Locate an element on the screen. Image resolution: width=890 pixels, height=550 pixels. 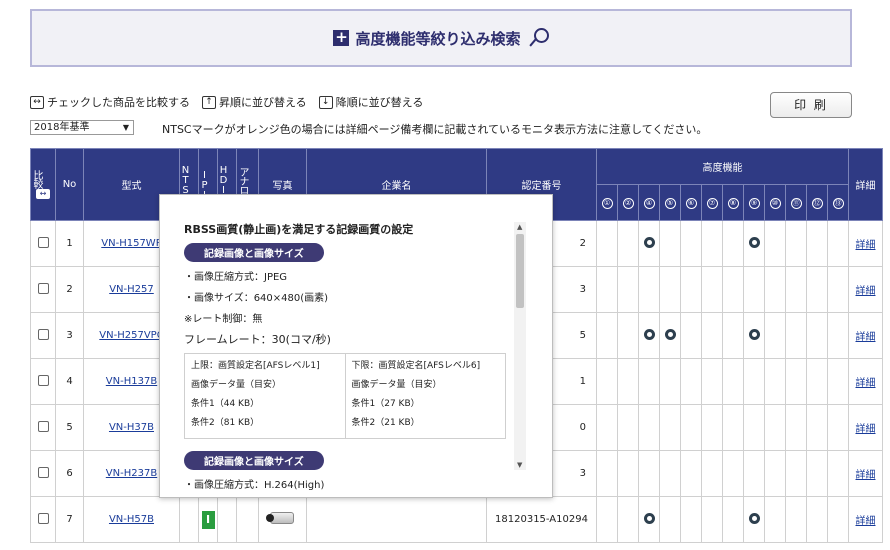
row-number-text: 6 is located at coordinates (69, 473).